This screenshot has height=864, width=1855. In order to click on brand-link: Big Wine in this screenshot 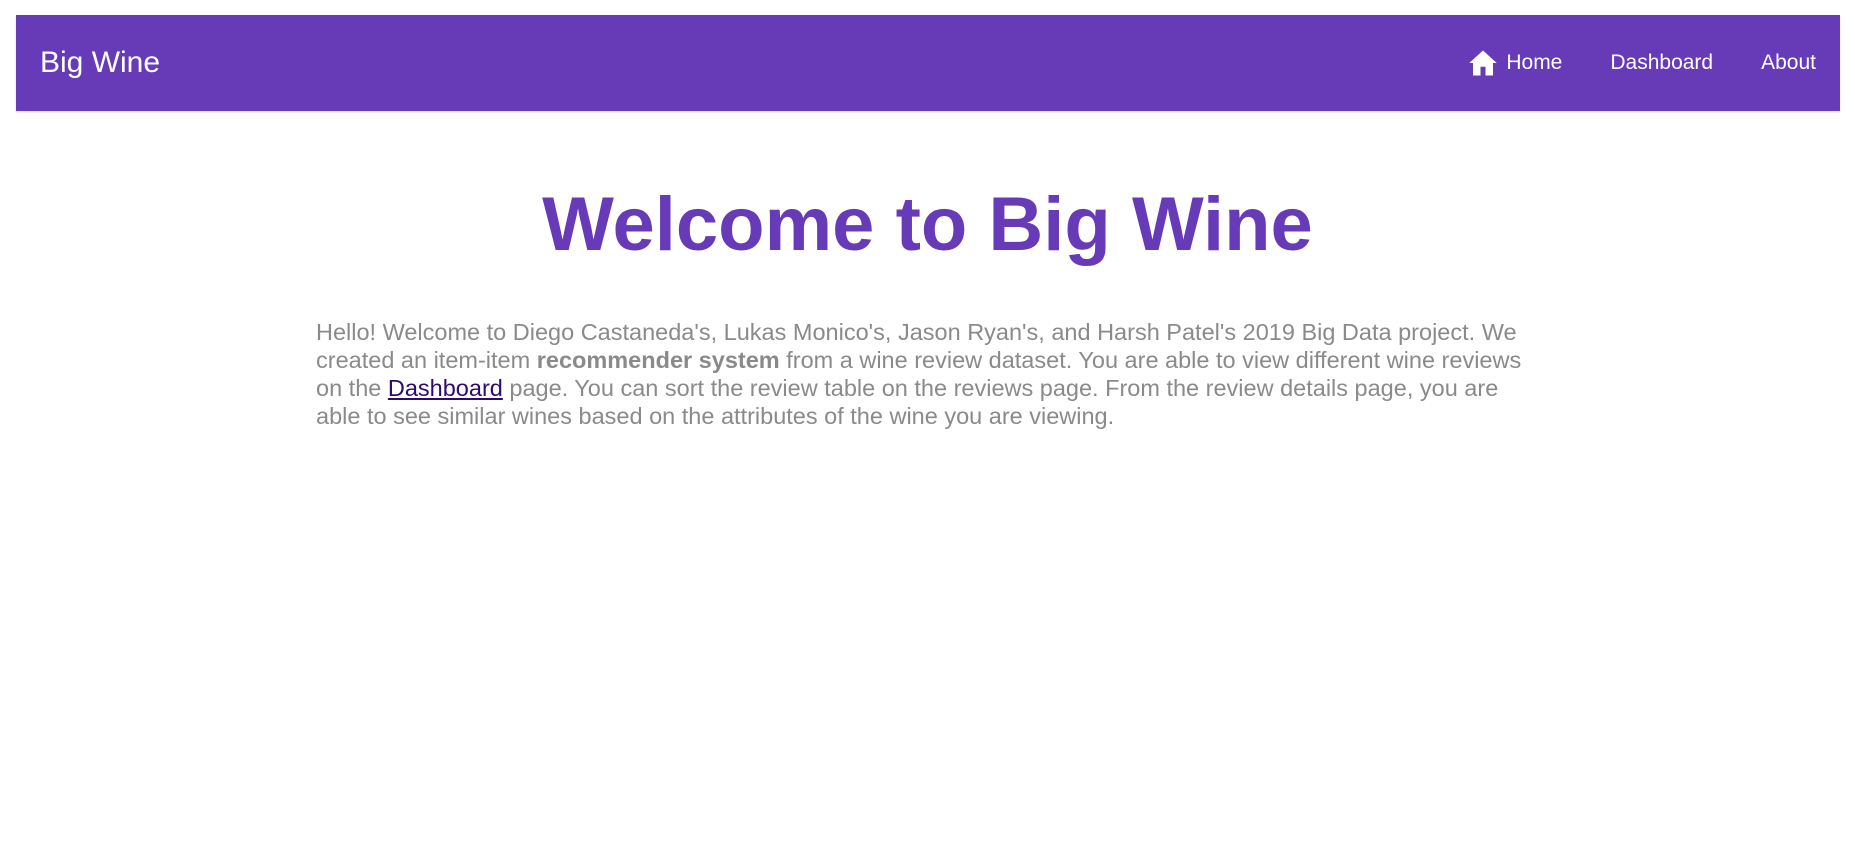, I will do `click(100, 63)`.